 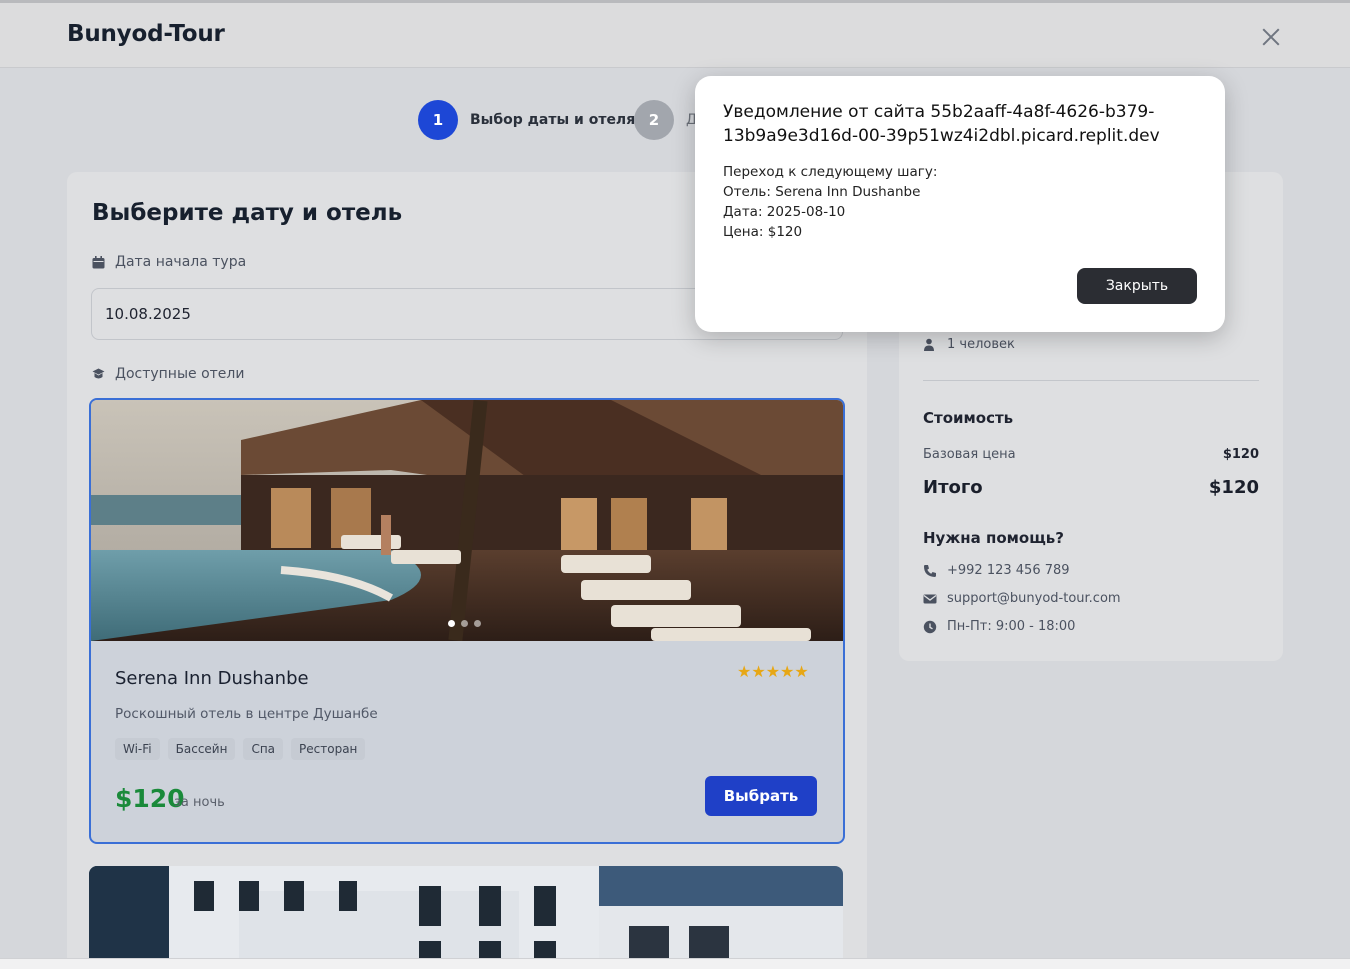 I want to click on base-price-row: Базовая цена $120, so click(x=1091, y=454).